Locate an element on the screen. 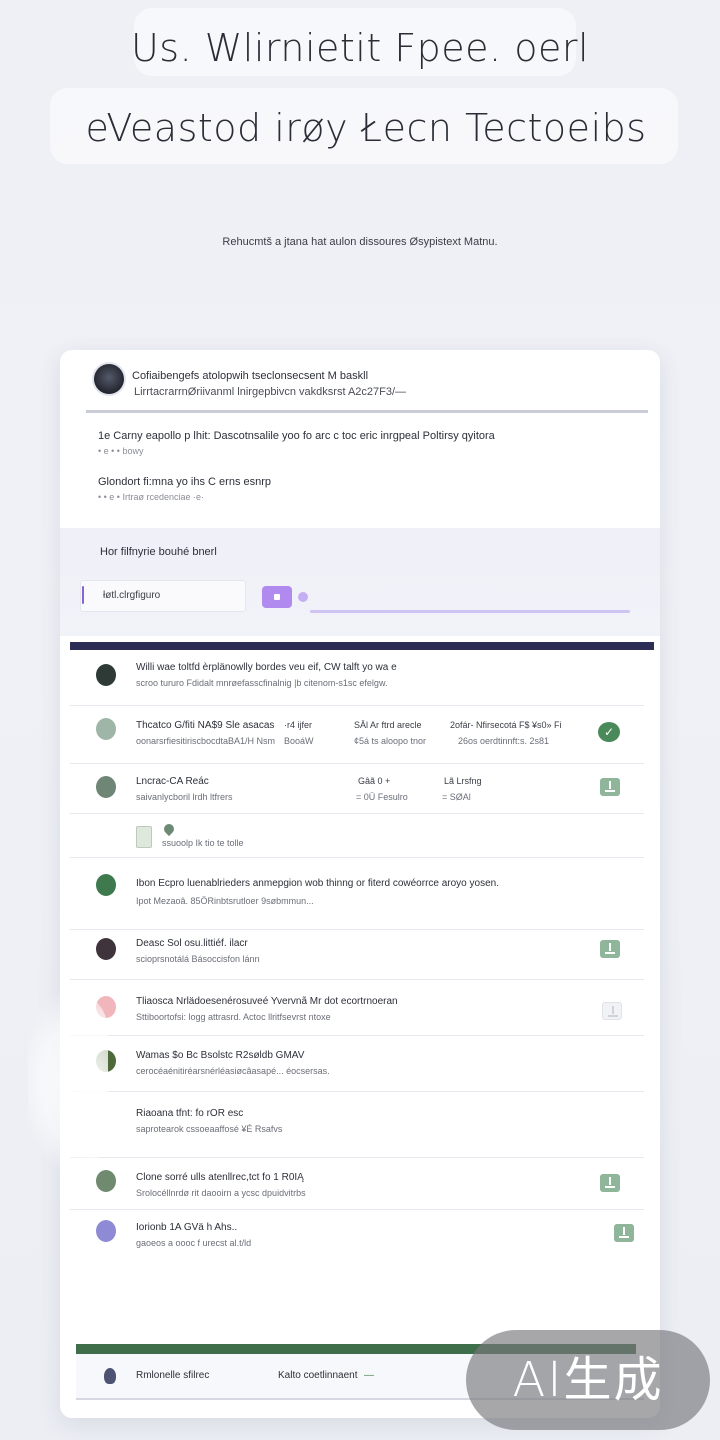  search-label: Hor filfnyrie bouhé bnerl is located at coordinates (158, 552).